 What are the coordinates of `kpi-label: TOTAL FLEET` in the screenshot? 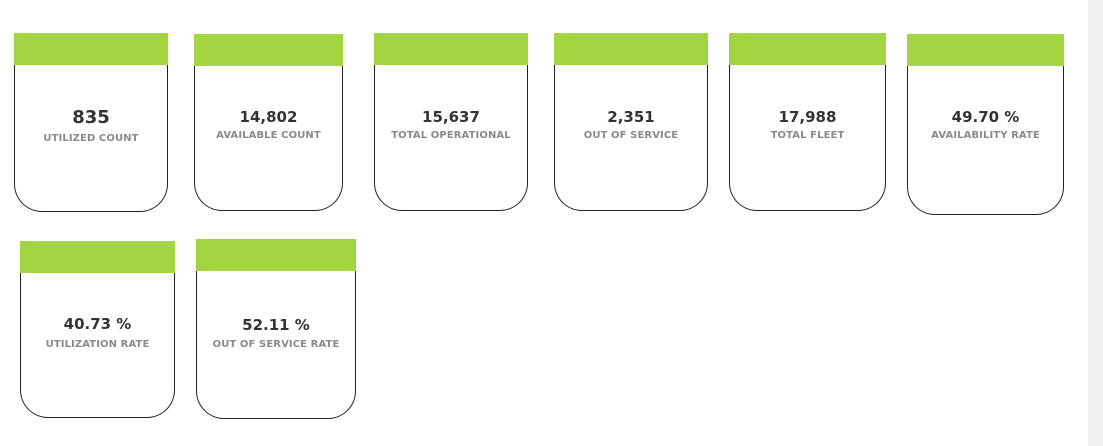 It's located at (807, 135).